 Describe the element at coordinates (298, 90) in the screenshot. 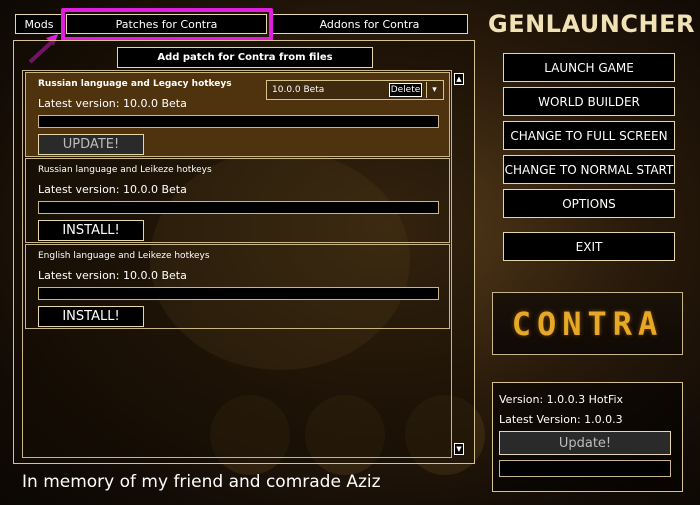

I see `version-dropdown-value: 10.0.0 Beta` at that location.